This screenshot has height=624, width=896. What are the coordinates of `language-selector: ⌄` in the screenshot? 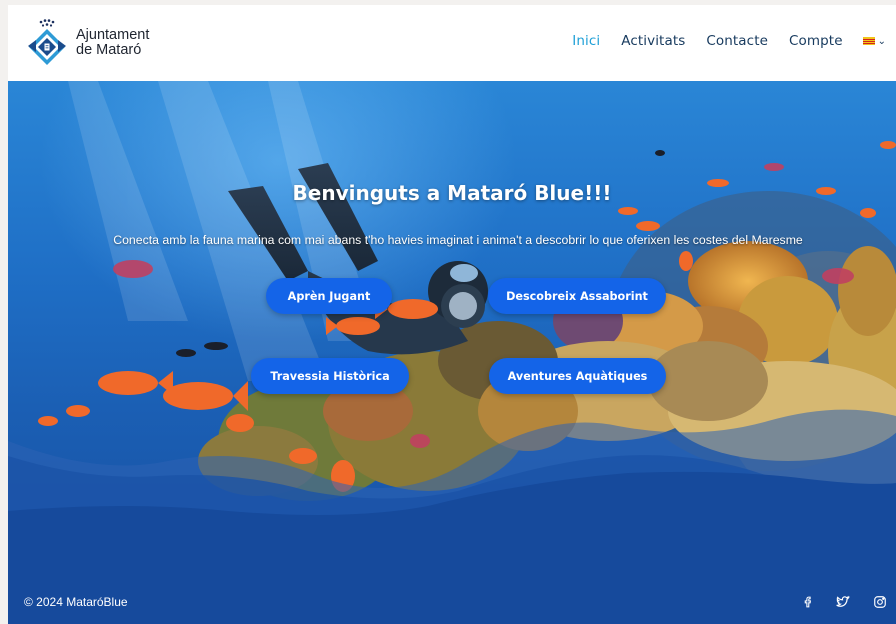 It's located at (874, 41).